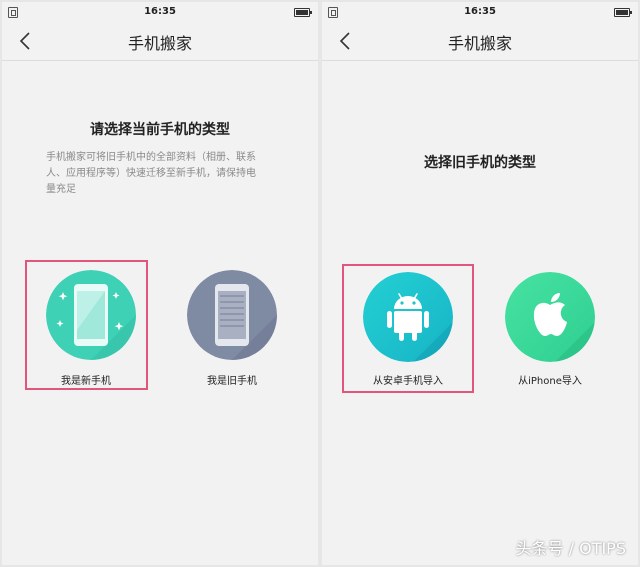 This screenshot has height=567, width=640. I want to click on option-label: 从iPhone导入, so click(550, 381).